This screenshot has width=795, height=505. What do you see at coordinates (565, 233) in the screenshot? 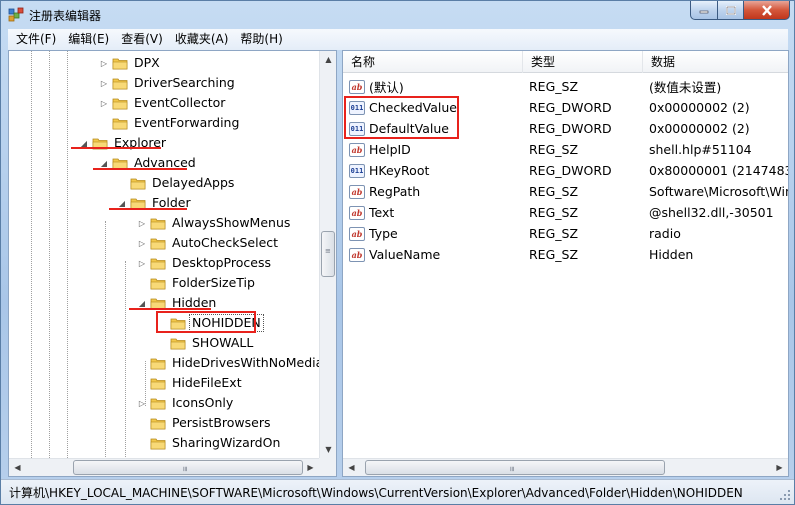
I see `list-item: ab Type REG_SZ radio` at bounding box center [565, 233].